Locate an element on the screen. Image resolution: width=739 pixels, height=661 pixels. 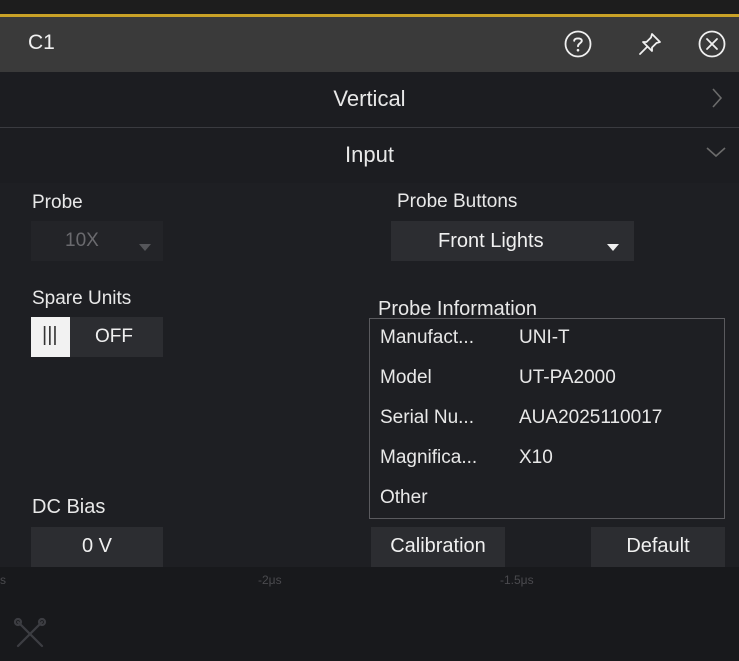
spare-units-label: Spare Units is located at coordinates (82, 298).